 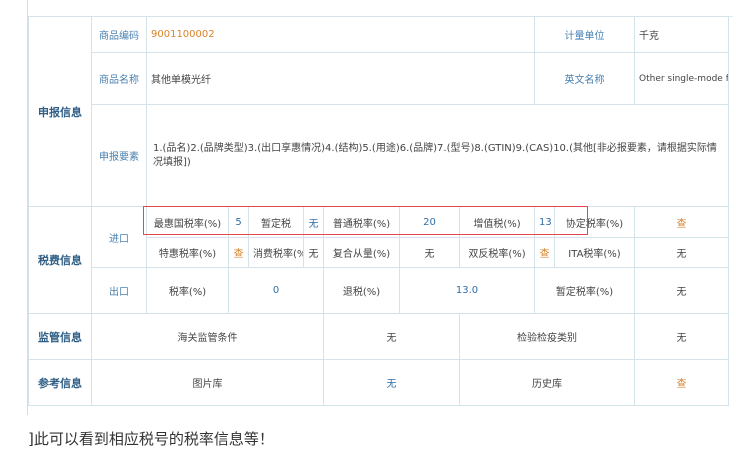 I want to click on history-library-query-link: 查, so click(x=681, y=382).